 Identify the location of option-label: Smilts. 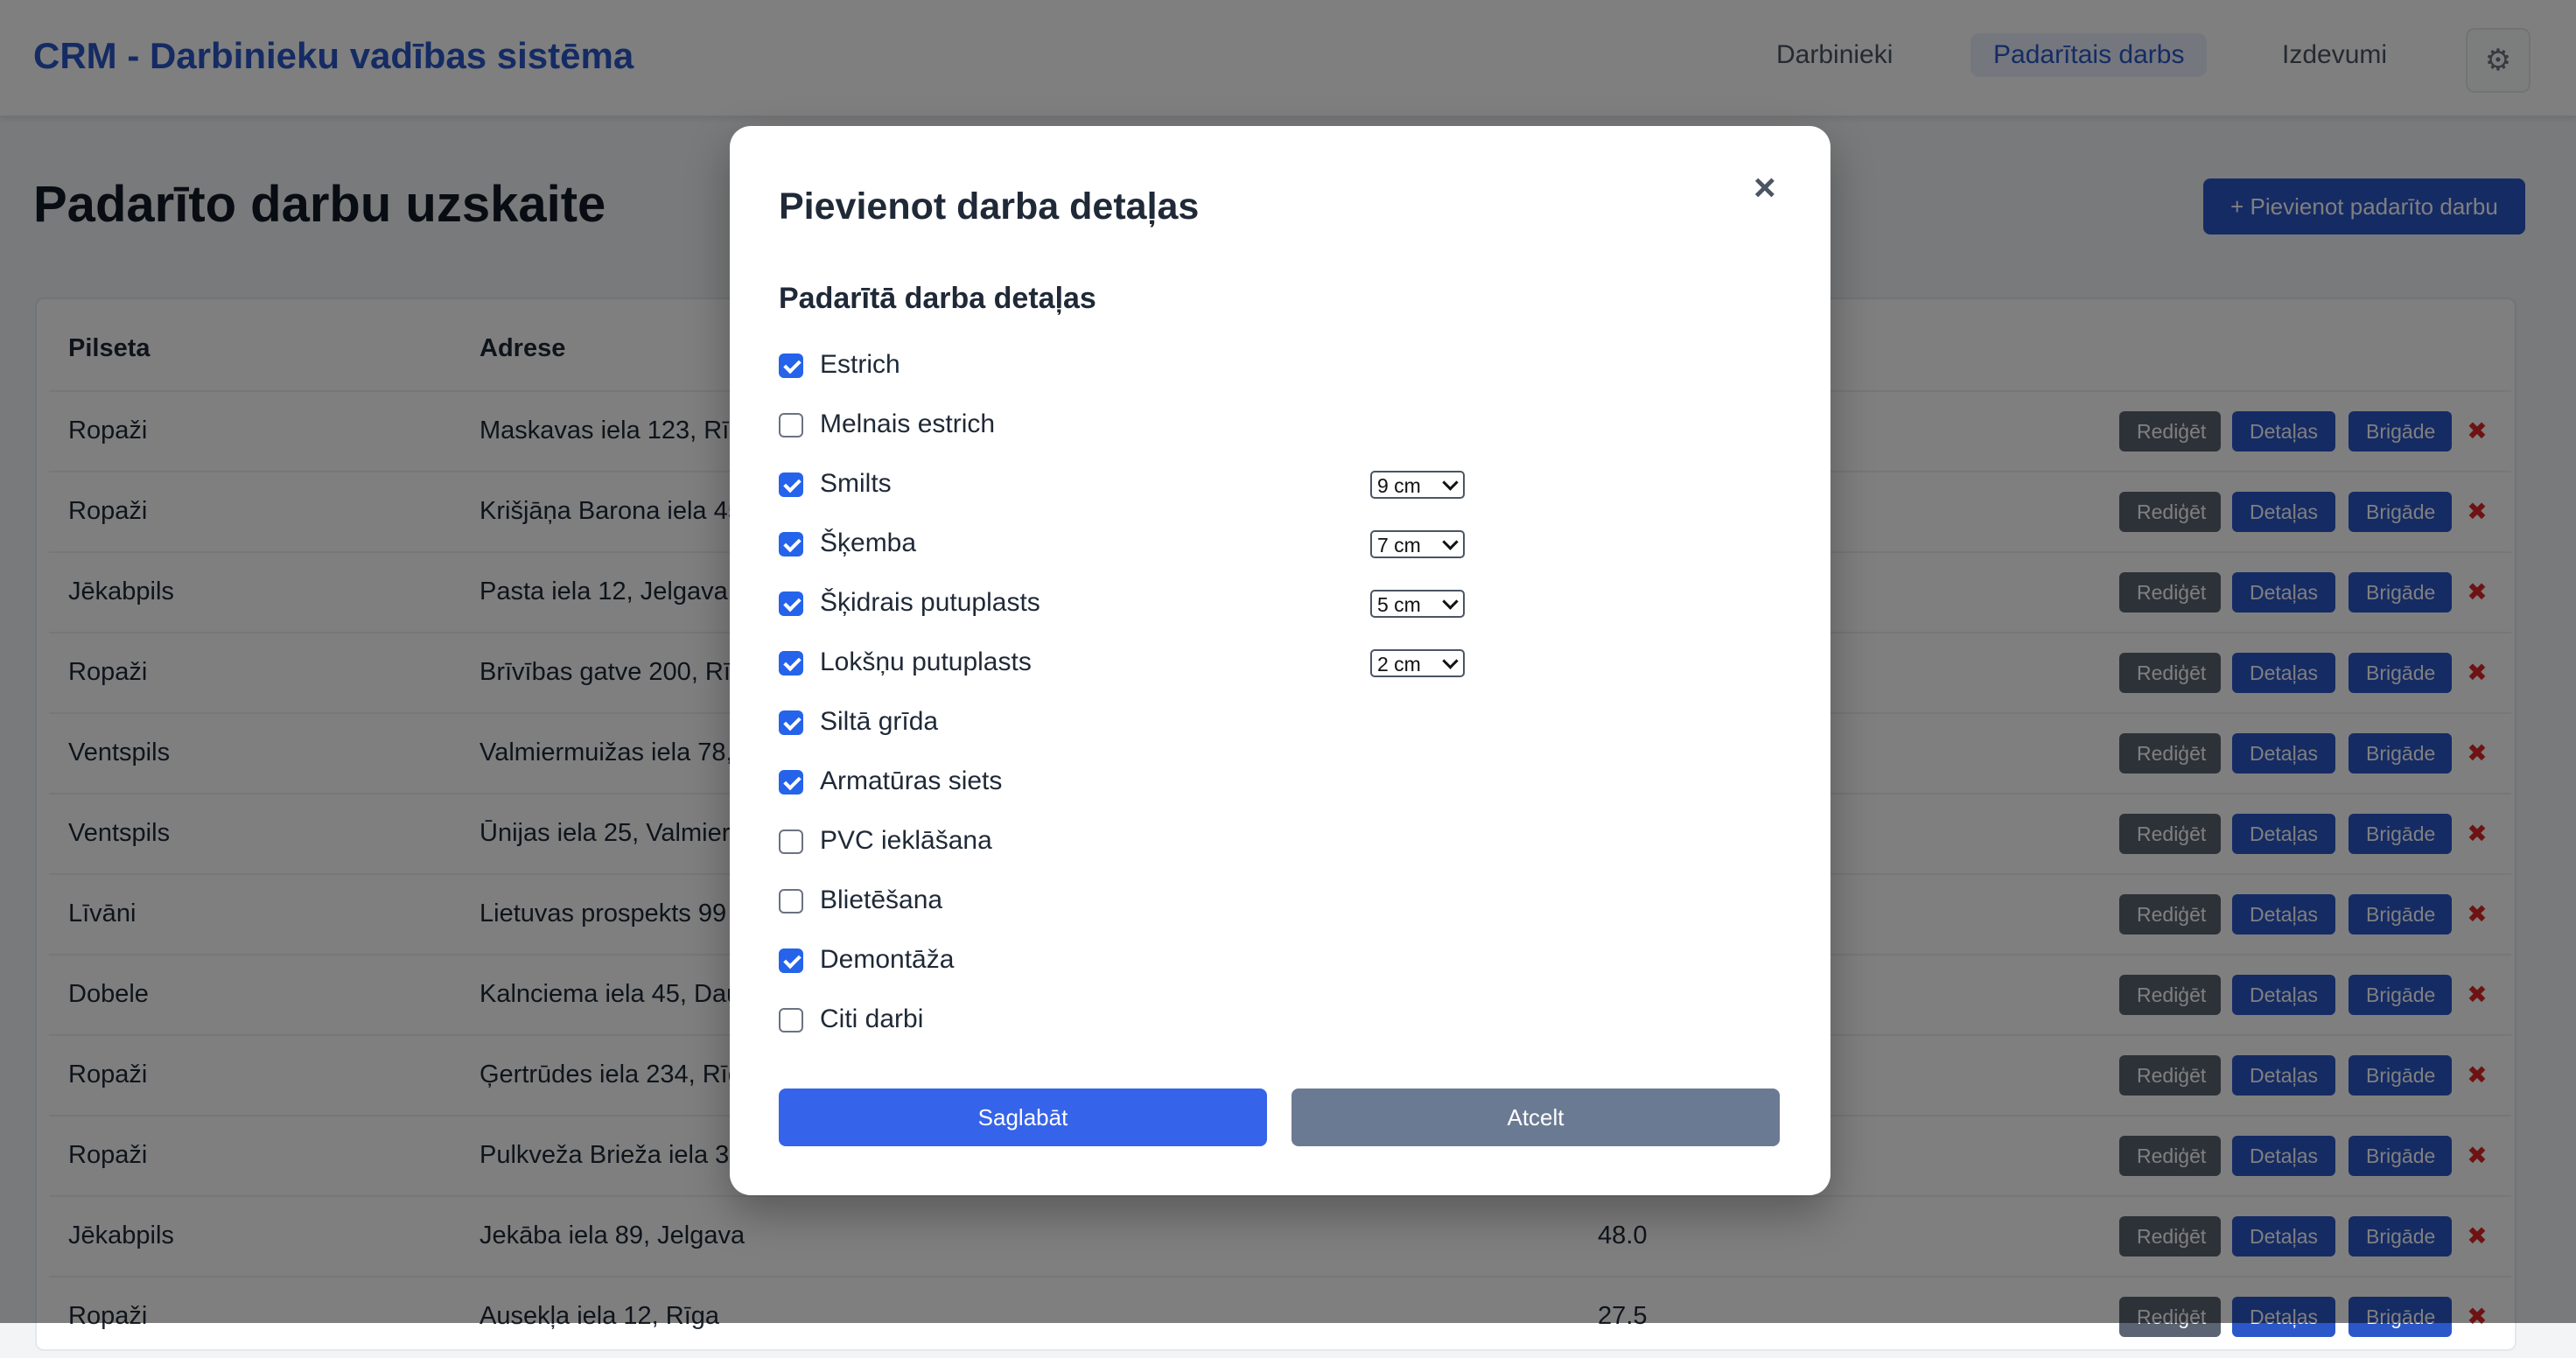
(856, 484).